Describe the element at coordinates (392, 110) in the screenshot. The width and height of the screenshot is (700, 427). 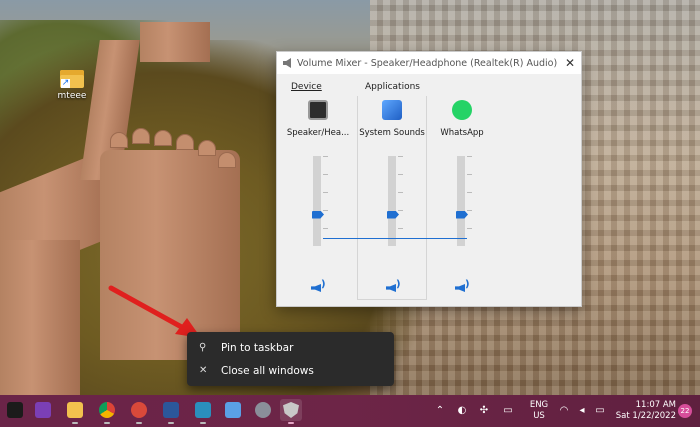
I see `system-sounds-icon` at that location.